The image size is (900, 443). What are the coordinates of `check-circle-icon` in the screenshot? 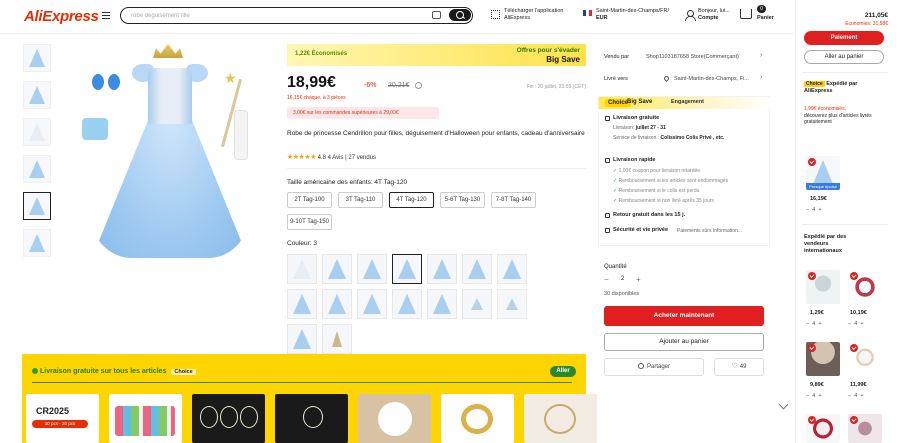 It's located at (35, 371).